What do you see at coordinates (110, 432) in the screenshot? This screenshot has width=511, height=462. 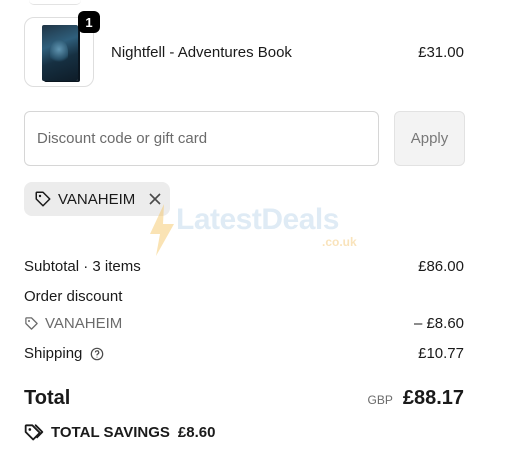 I see `savings-label: TOTAL SAVINGS` at bounding box center [110, 432].